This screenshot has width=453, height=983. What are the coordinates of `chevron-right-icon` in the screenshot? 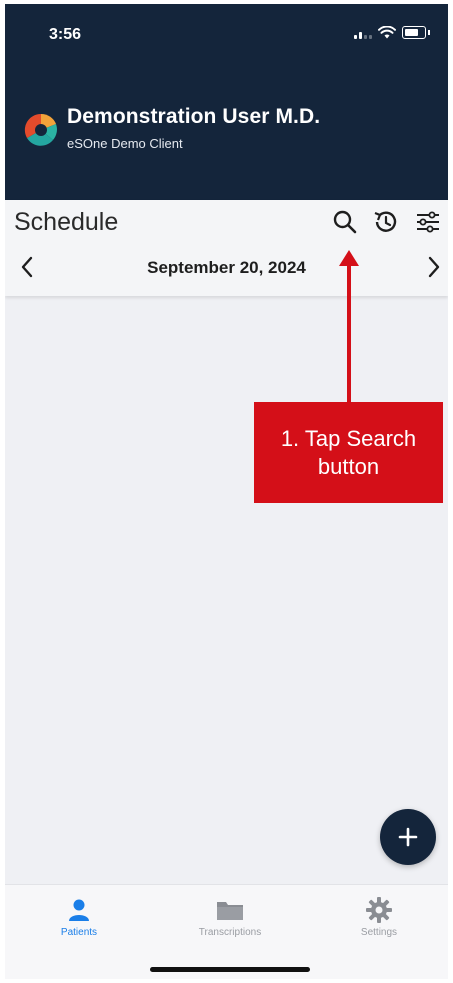 It's located at (434, 267).